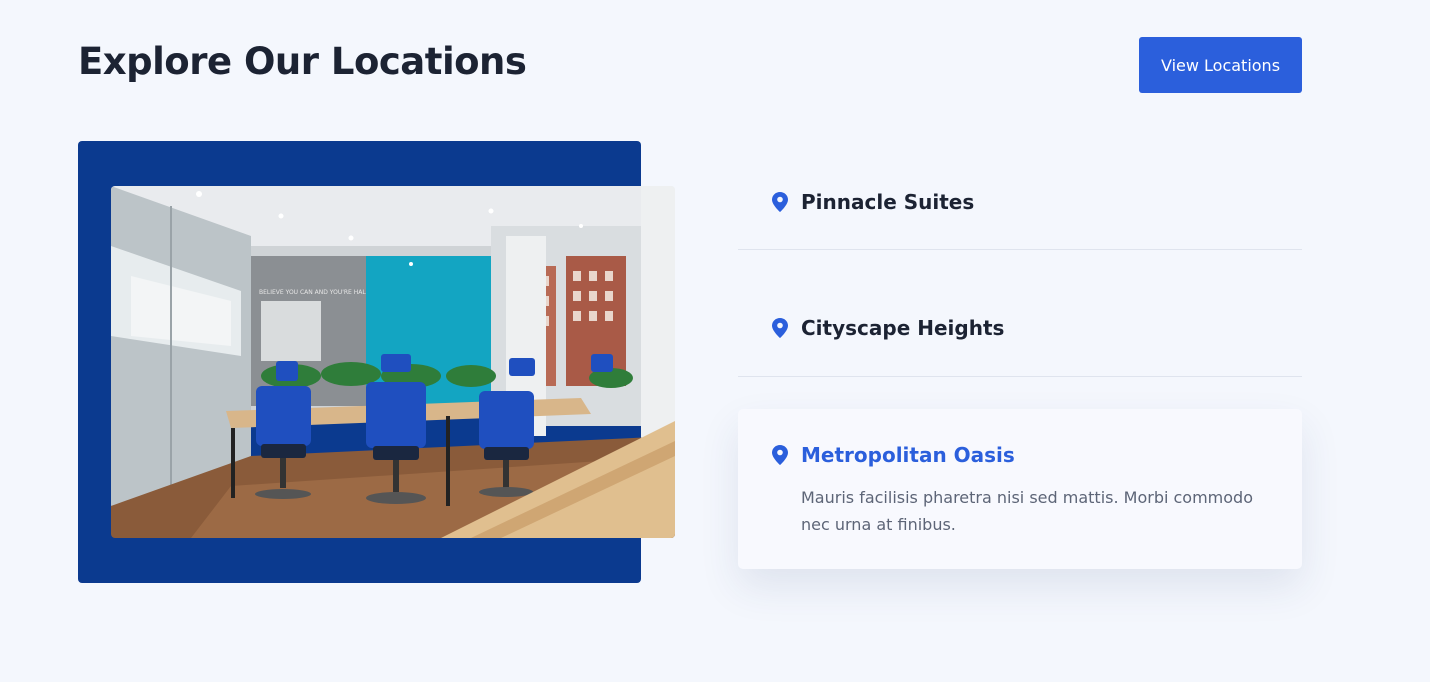  Describe the element at coordinates (903, 328) in the screenshot. I see `location-name: Cityscape Heights` at that location.